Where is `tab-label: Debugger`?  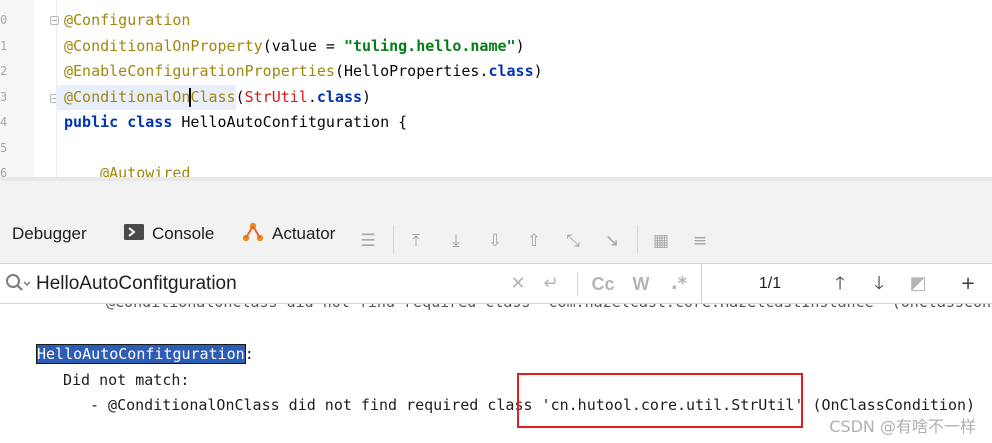
tab-label: Debugger is located at coordinates (49, 233).